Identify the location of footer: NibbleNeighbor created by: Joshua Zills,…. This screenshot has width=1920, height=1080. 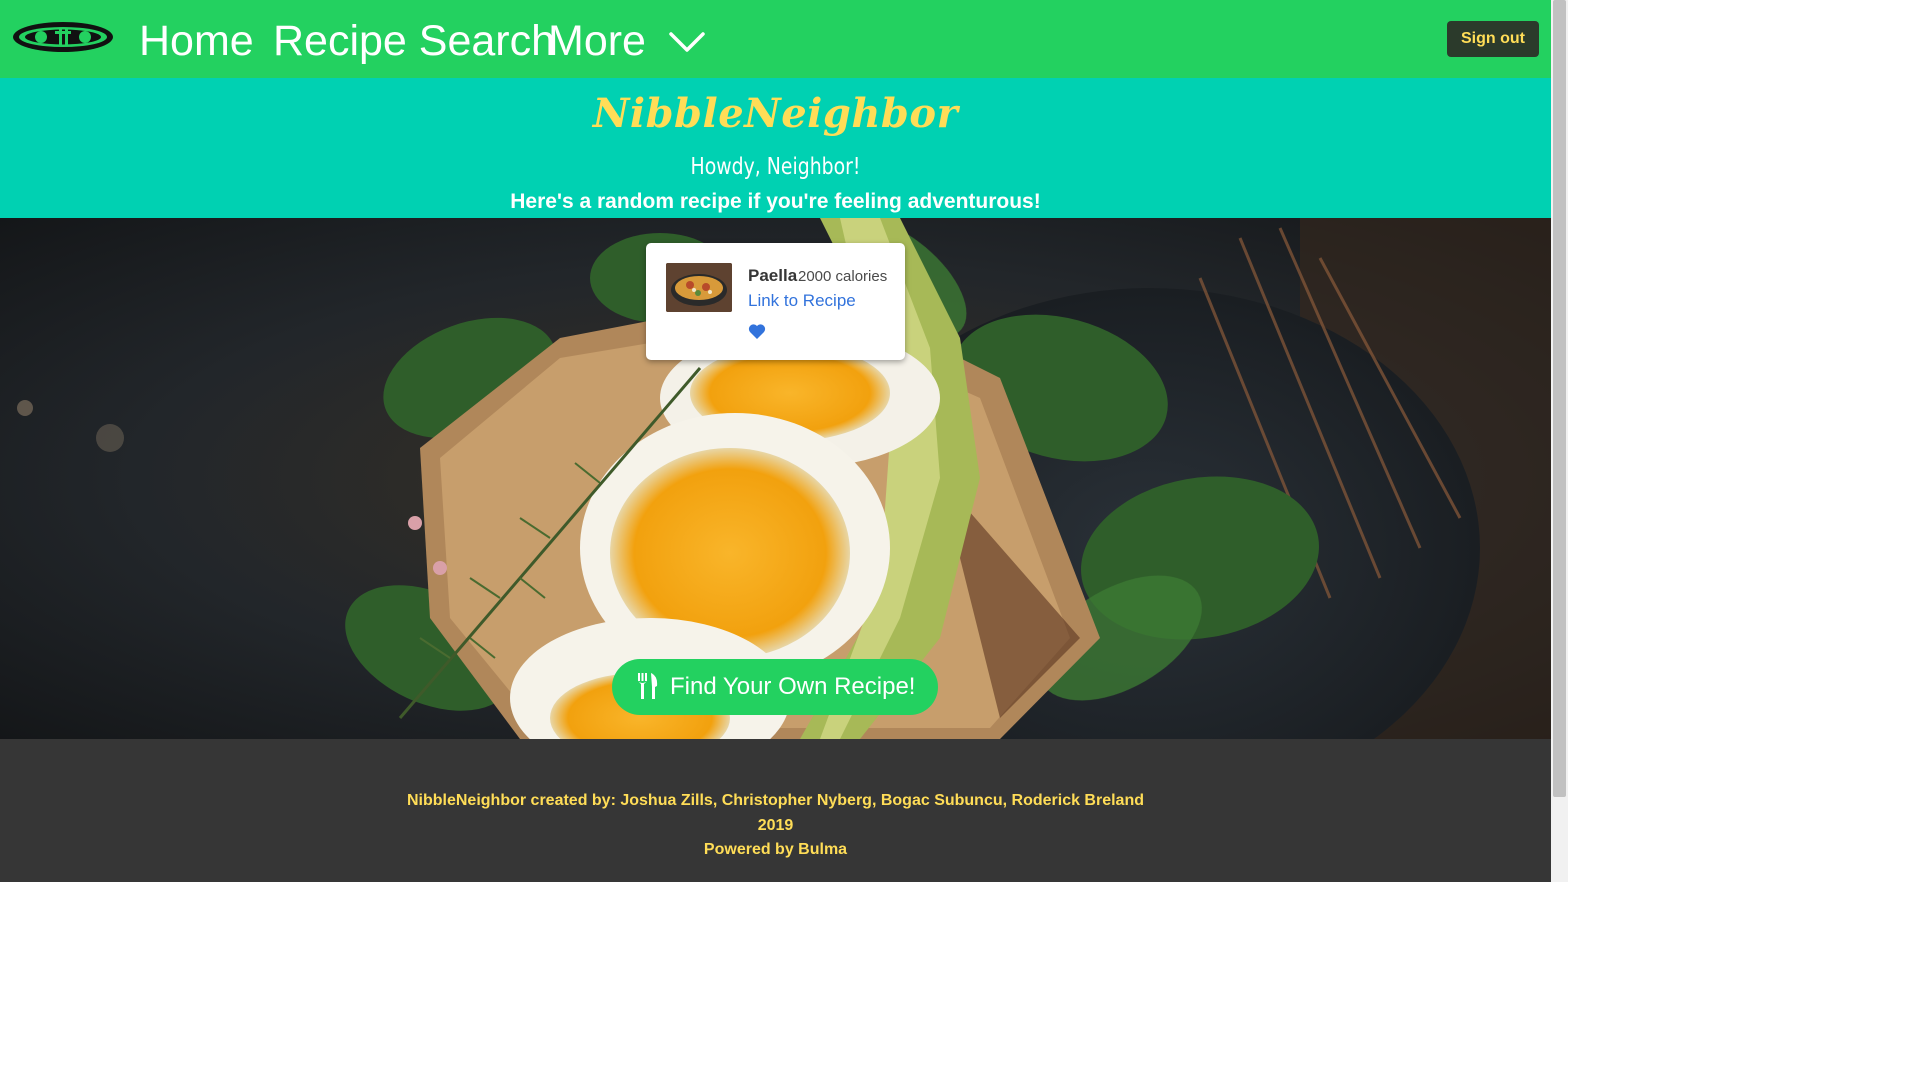
(775, 810).